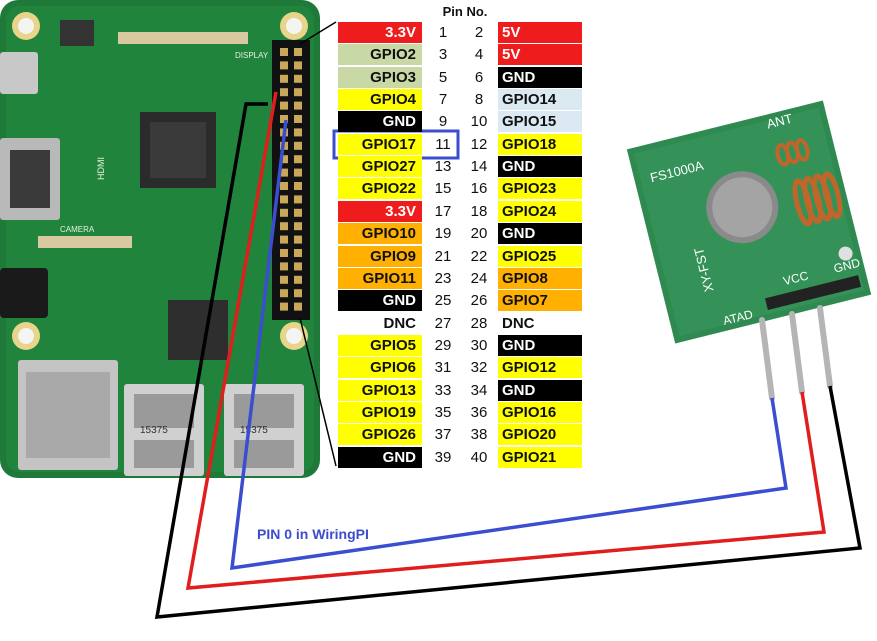  I want to click on hdmi-label: HDMI, so click(101, 168).